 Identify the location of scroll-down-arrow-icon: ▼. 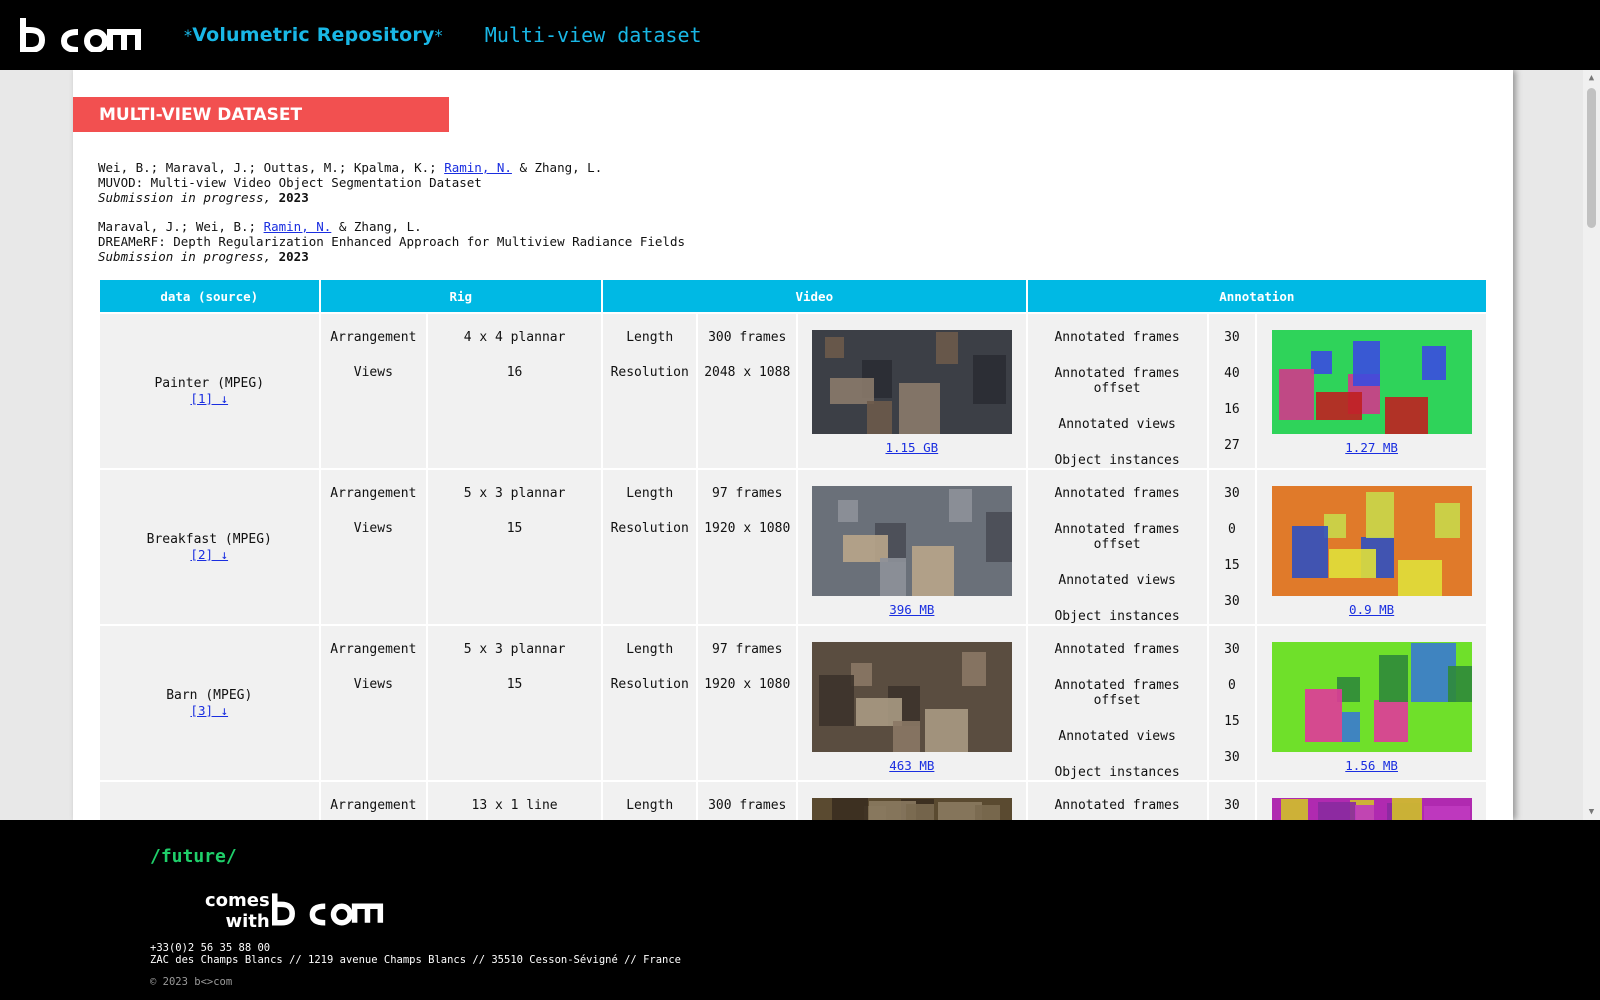
(1591, 812).